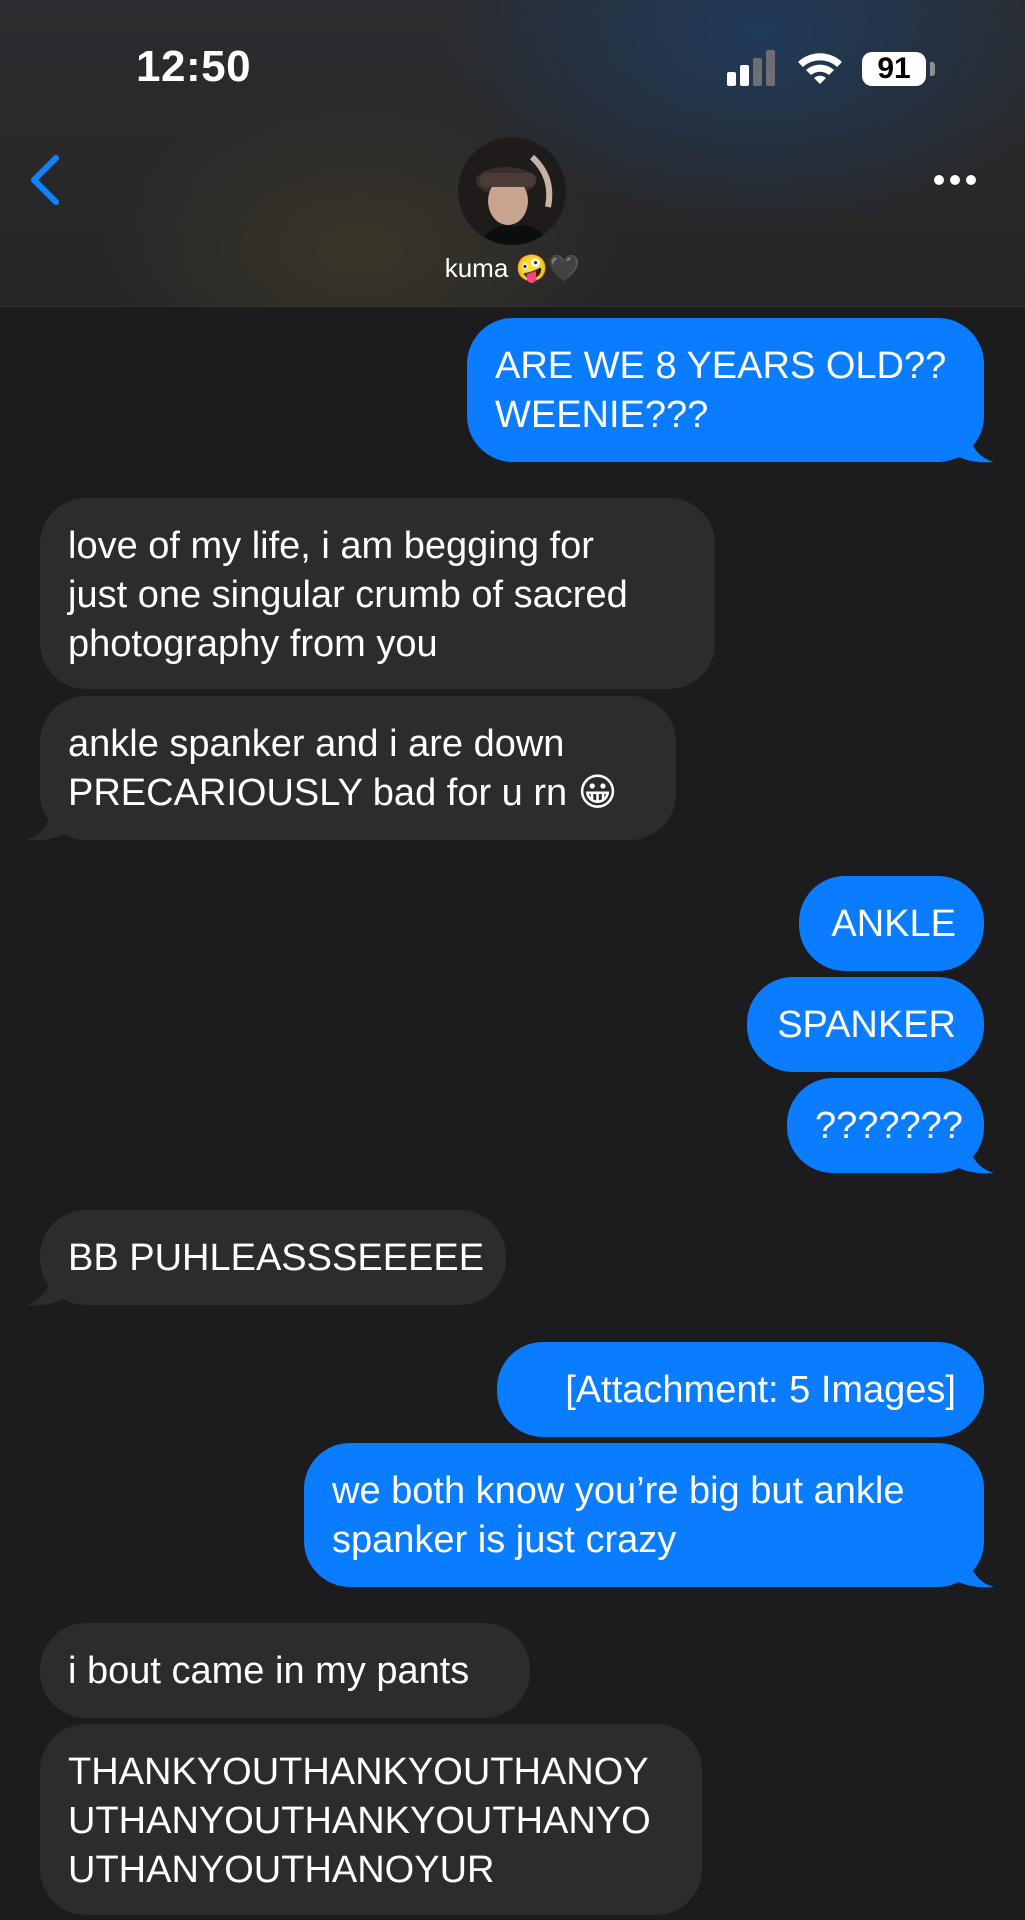  Describe the element at coordinates (348, 595) in the screenshot. I see `message-text-line: just one singular crumb of sacred` at that location.